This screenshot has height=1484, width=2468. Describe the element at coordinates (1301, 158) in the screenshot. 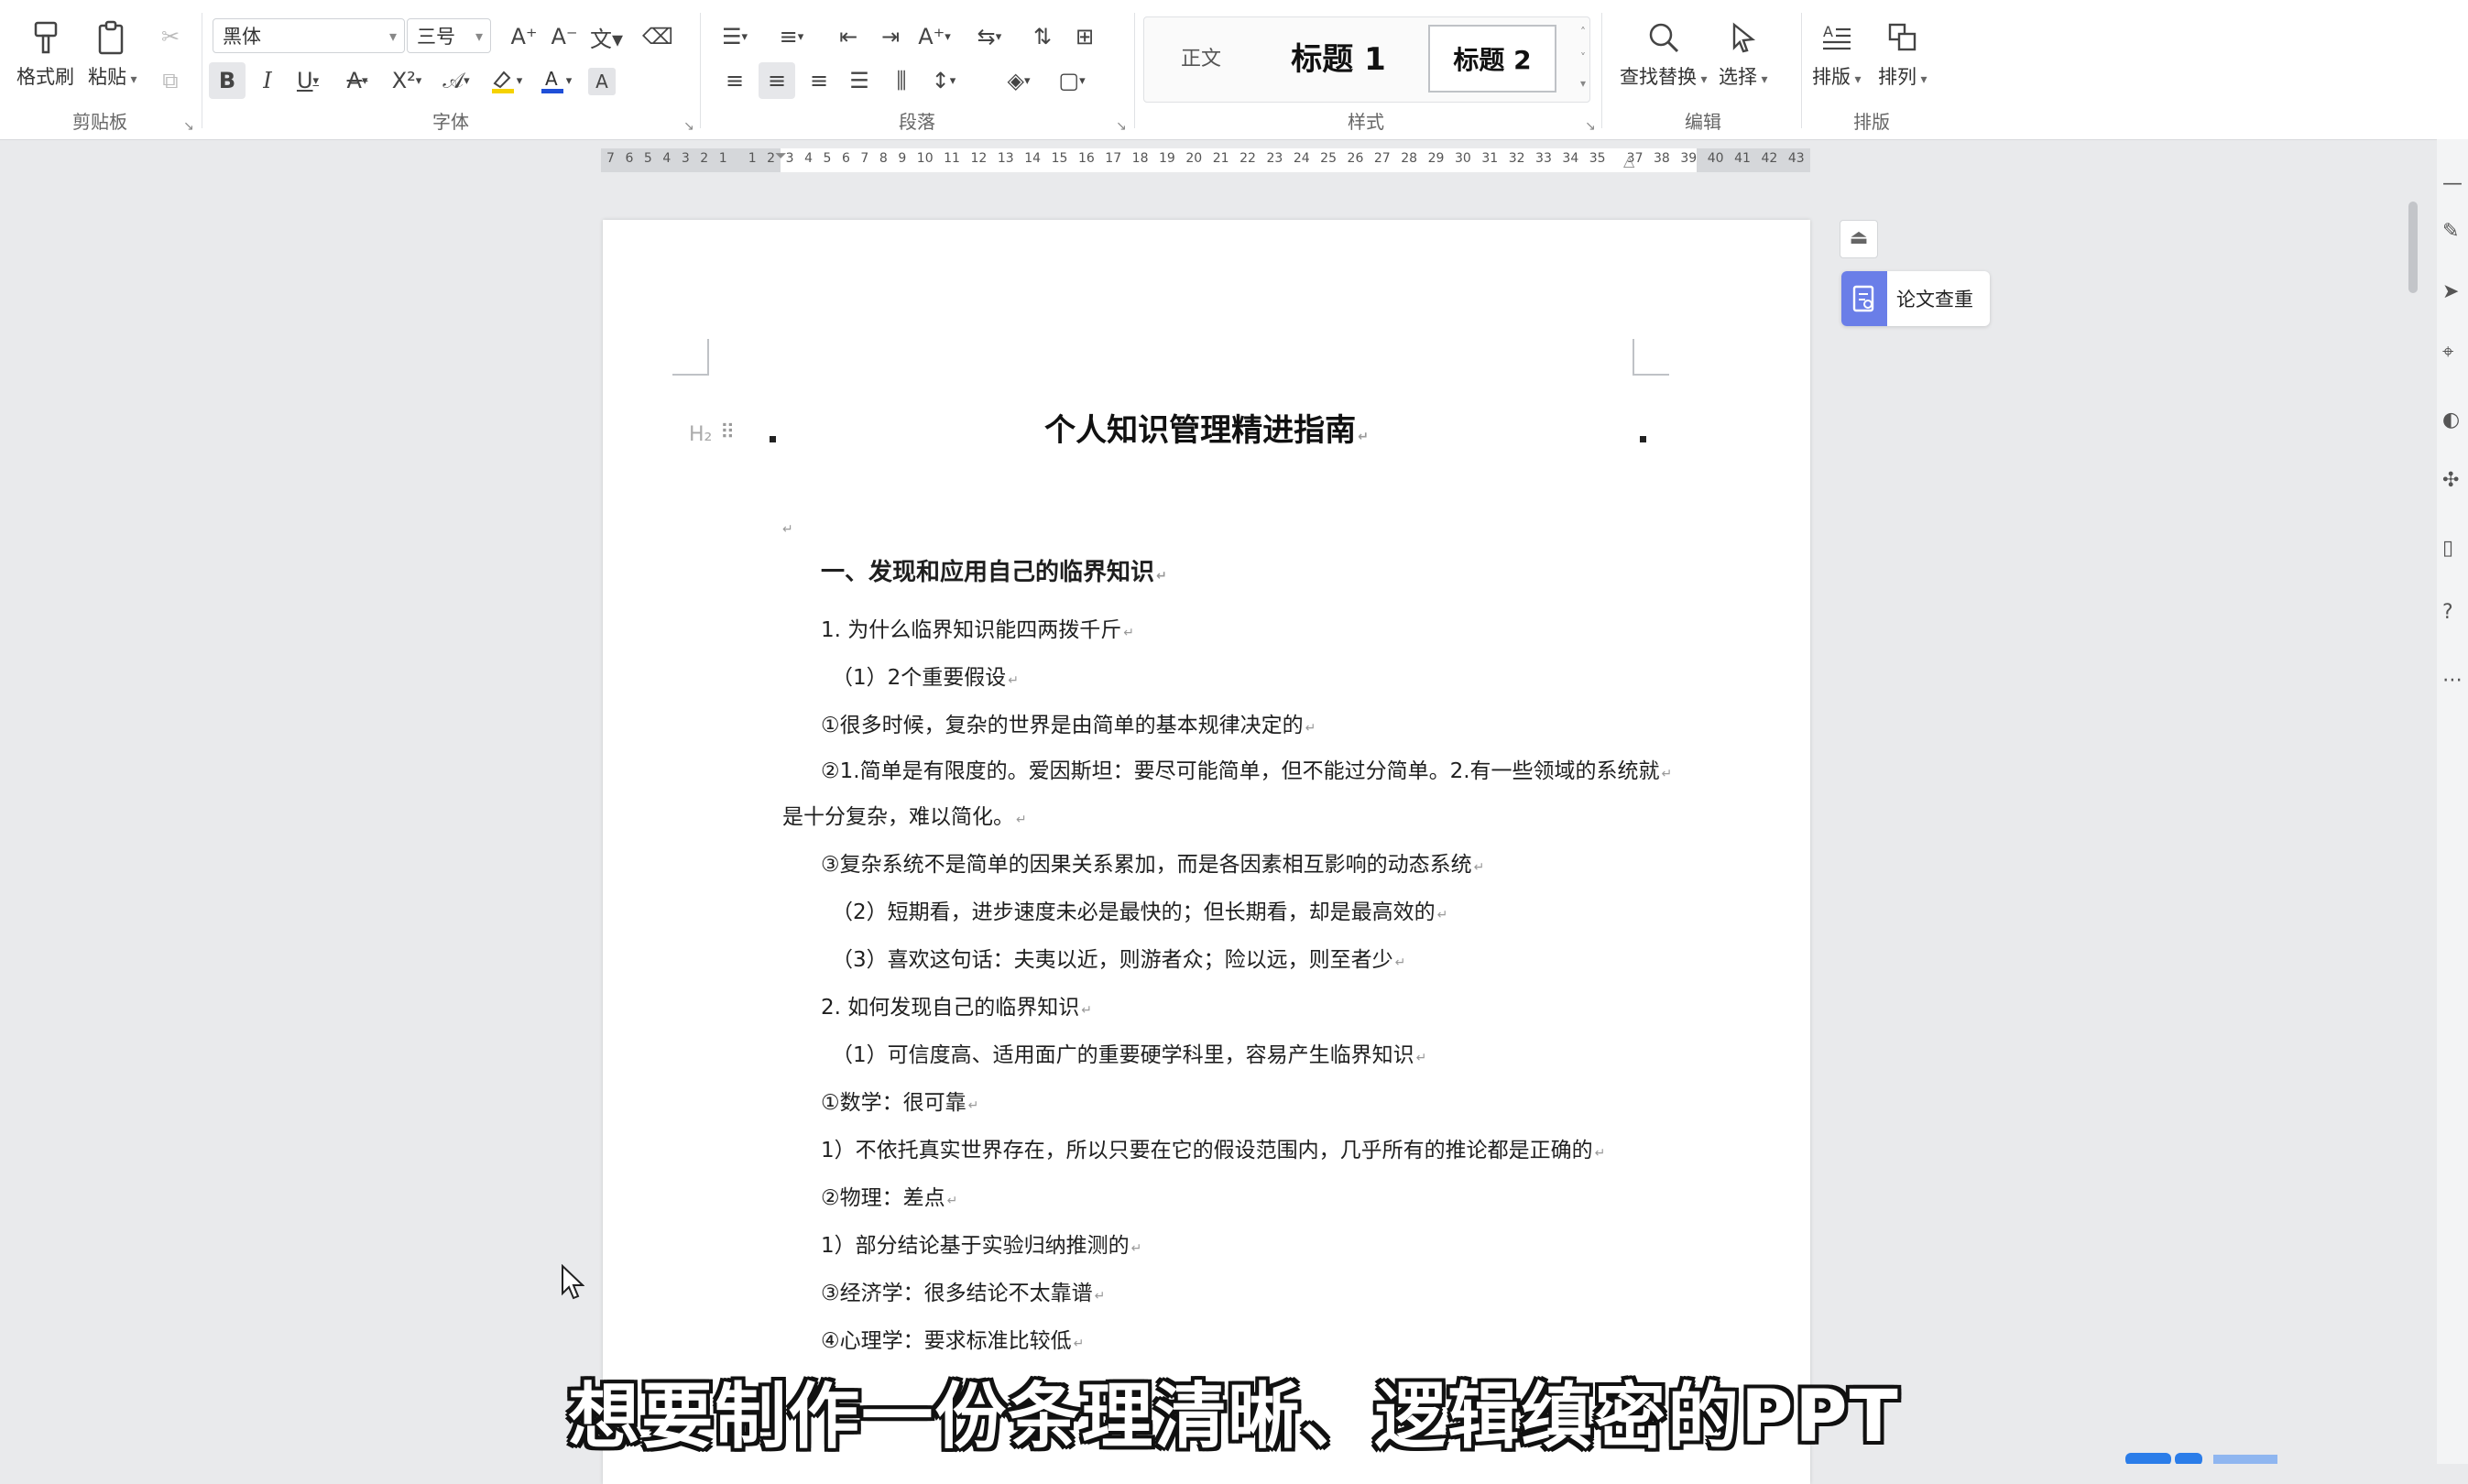

I see `ruler-tick-label: 24` at that location.